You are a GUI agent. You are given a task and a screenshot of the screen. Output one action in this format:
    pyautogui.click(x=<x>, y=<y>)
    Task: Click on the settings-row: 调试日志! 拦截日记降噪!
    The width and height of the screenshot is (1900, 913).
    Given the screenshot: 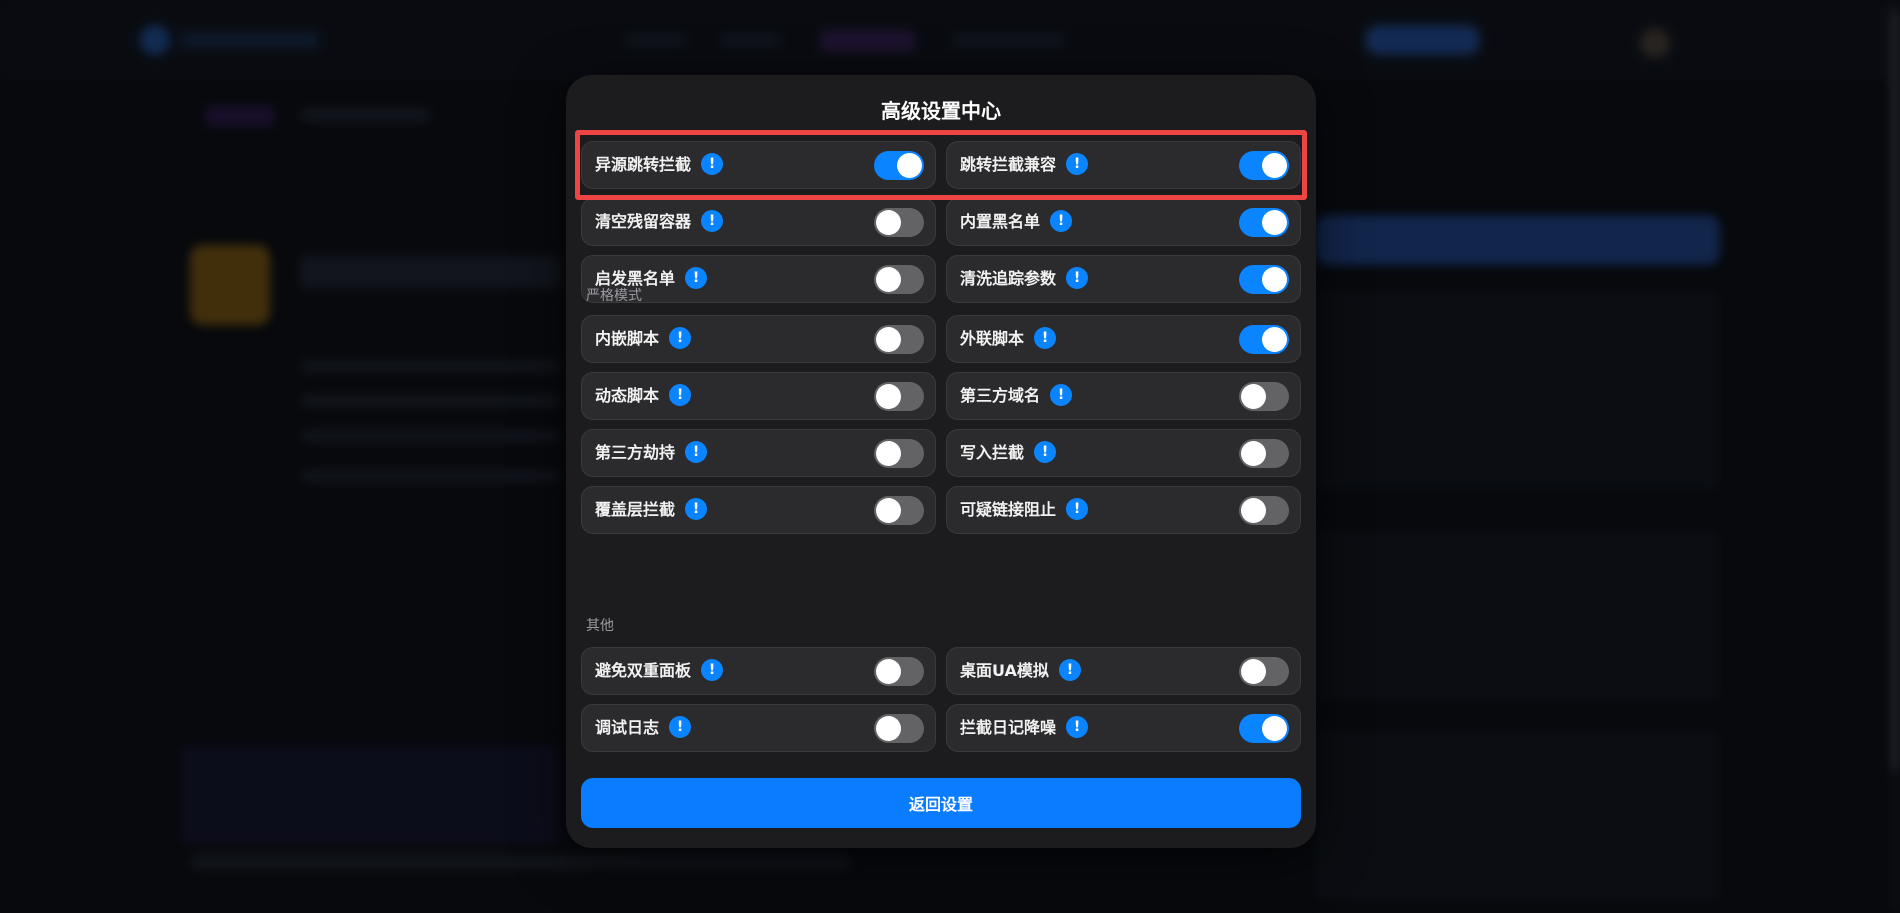 What is the action you would take?
    pyautogui.click(x=941, y=728)
    